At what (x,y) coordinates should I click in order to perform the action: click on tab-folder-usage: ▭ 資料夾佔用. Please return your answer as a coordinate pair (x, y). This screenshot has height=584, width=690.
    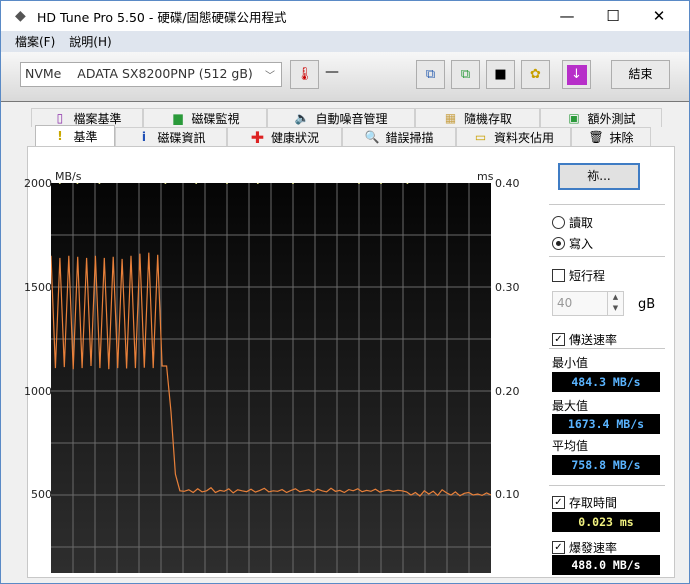
    Looking at the image, I should click on (513, 136).